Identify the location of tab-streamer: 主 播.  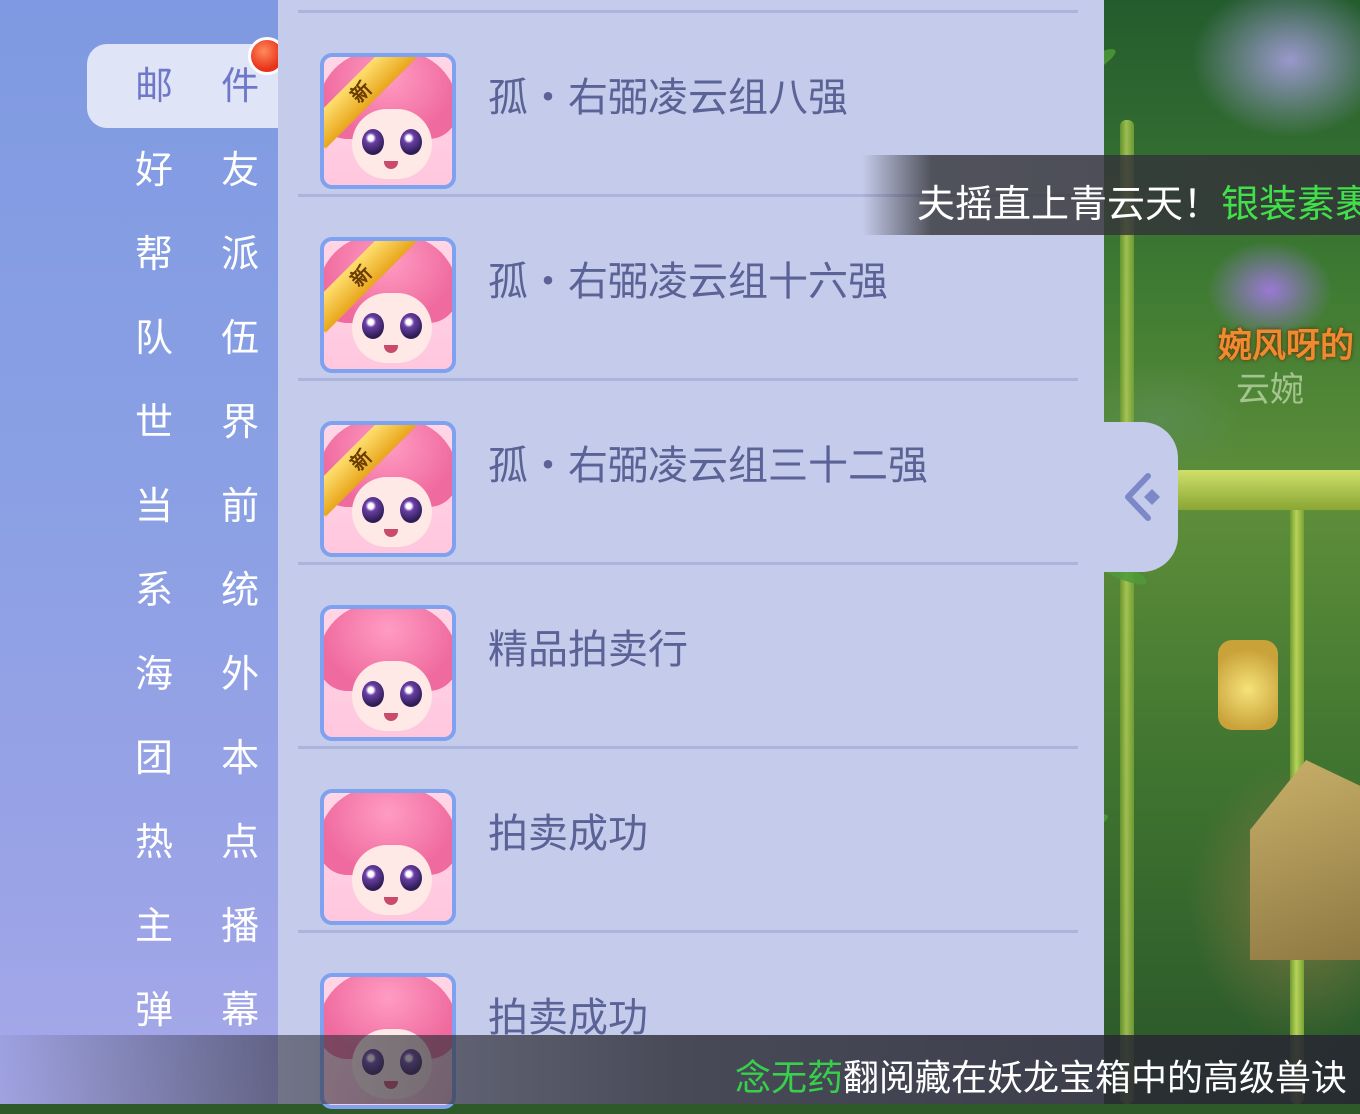
(182, 926).